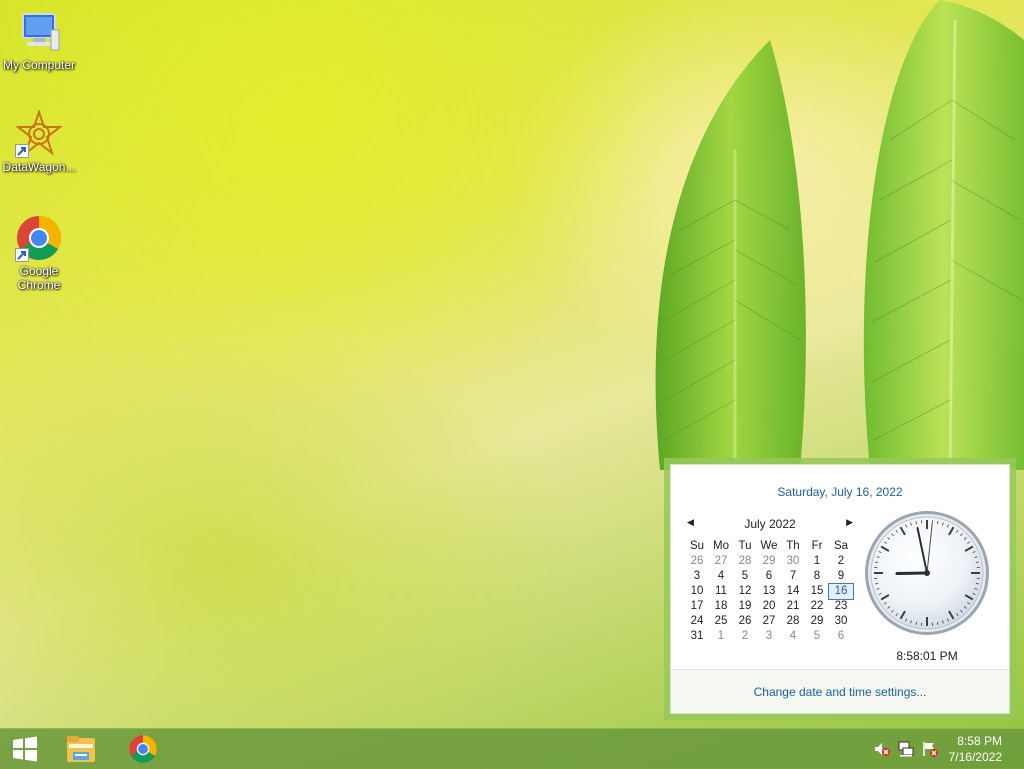 The image size is (1024, 769). I want to click on taskbar-date: 7/16/2022, so click(975, 757).